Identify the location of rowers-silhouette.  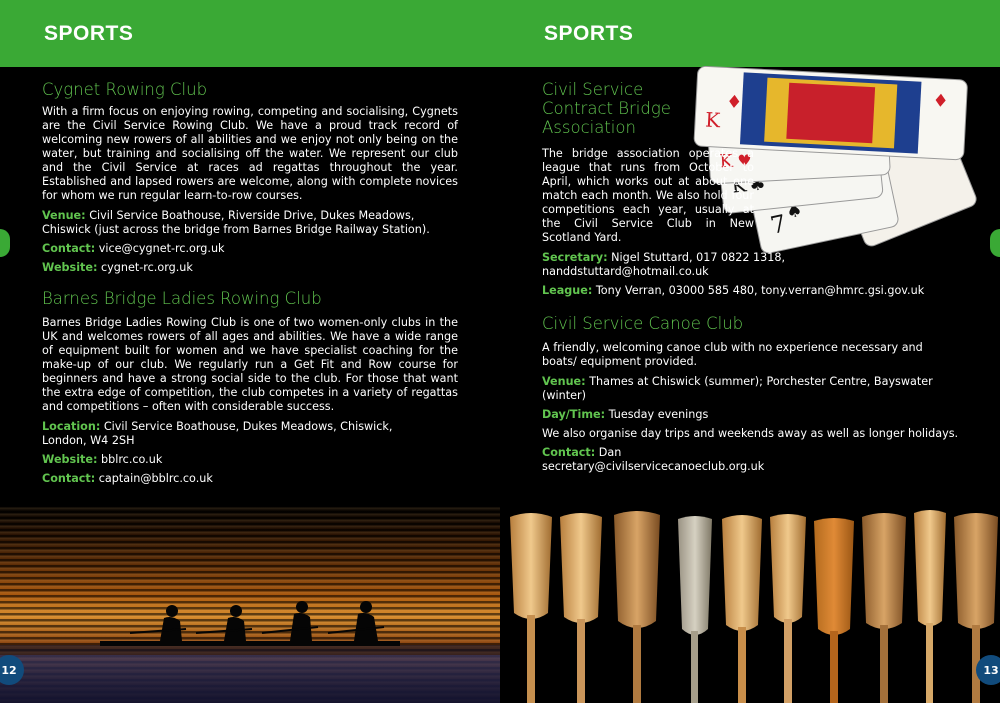
(250, 623).